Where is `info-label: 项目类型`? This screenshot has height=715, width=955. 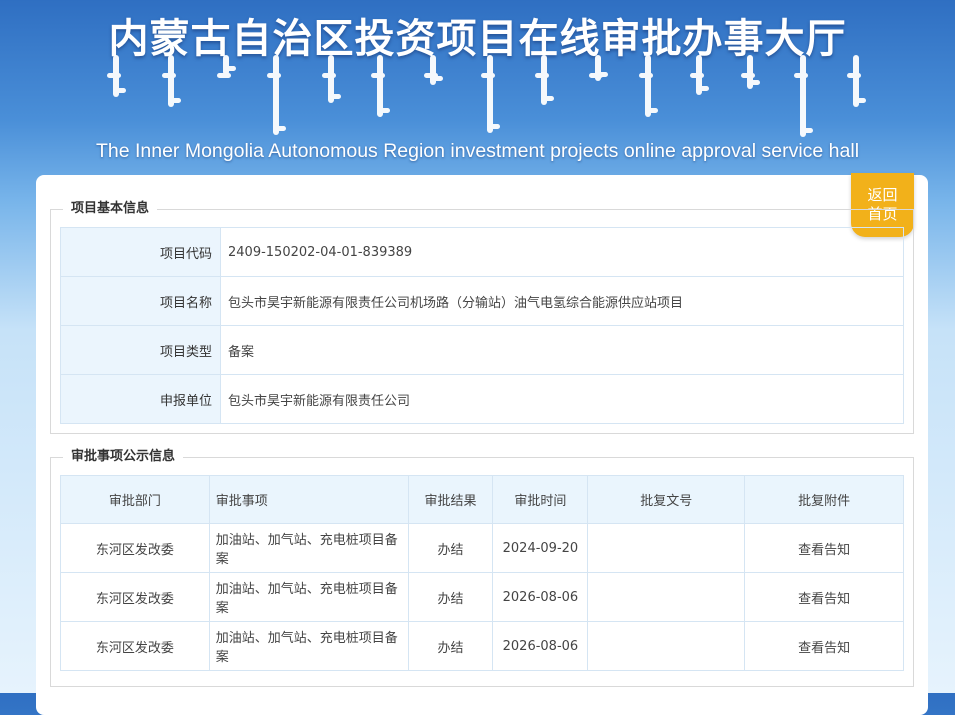
info-label: 项目类型 is located at coordinates (140, 350).